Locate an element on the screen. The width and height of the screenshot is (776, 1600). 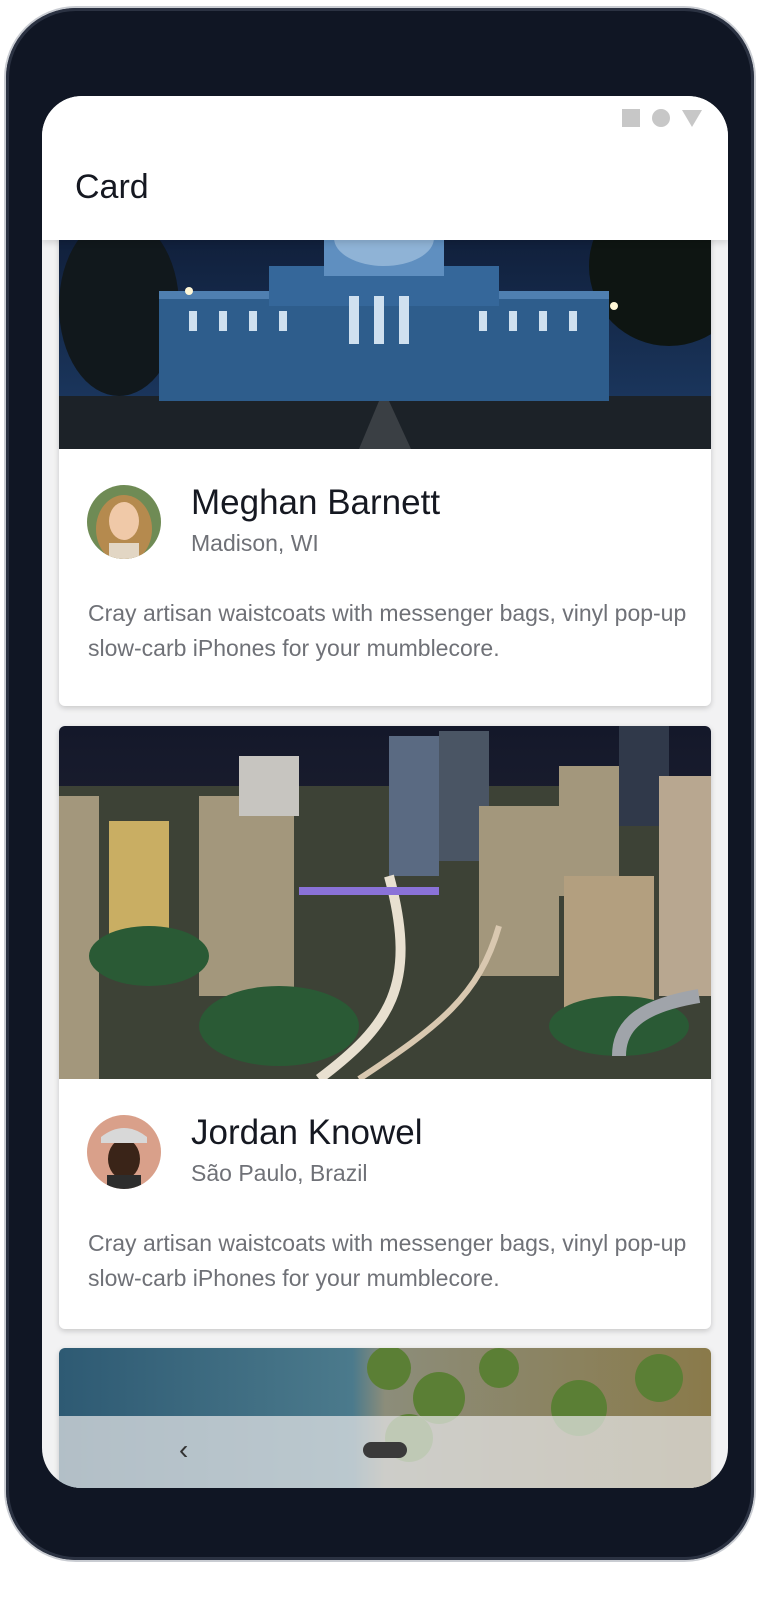
navigation-bar: ‹ is located at coordinates (385, 1452).